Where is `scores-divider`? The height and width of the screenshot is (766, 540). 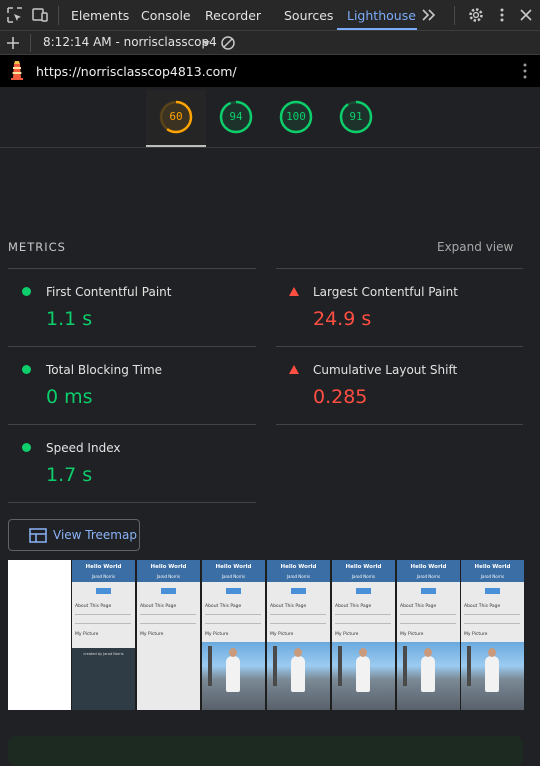
scores-divider is located at coordinates (270, 147).